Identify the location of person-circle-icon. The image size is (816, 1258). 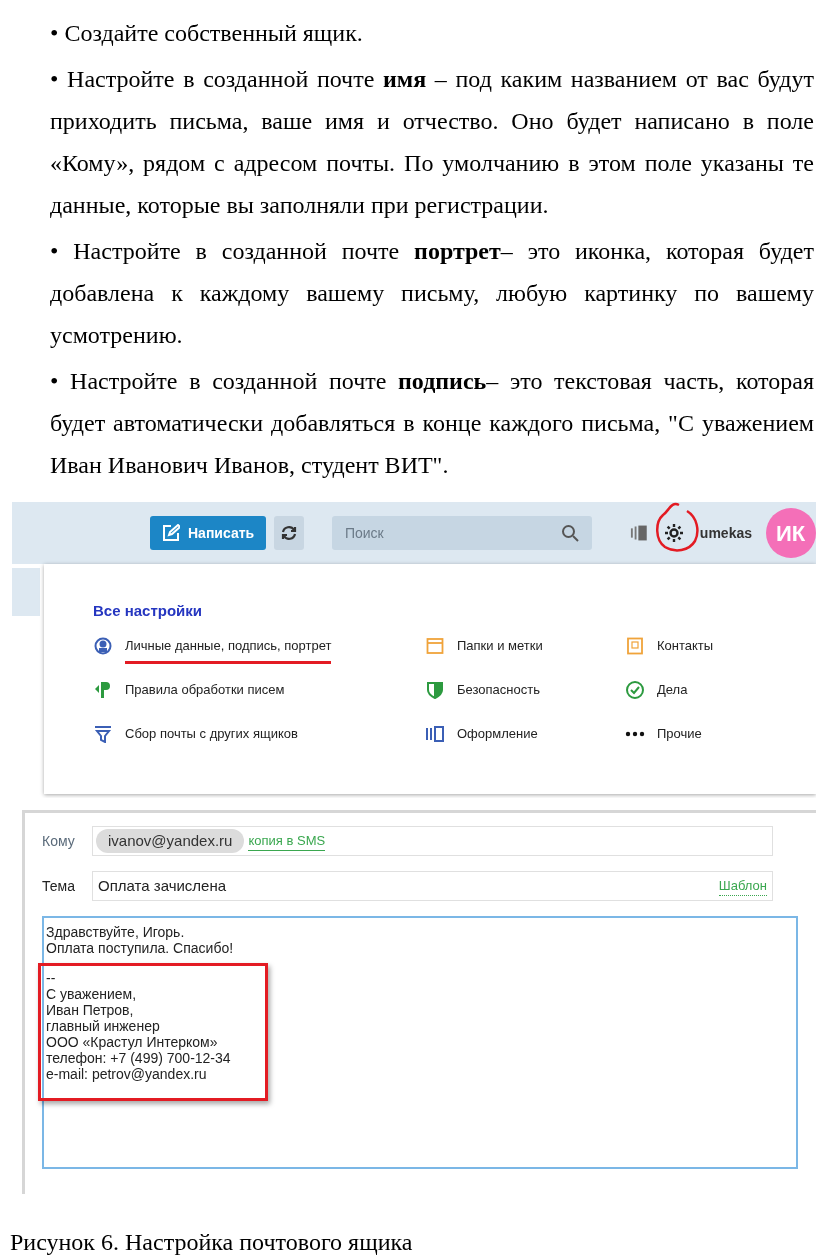
(103, 645).